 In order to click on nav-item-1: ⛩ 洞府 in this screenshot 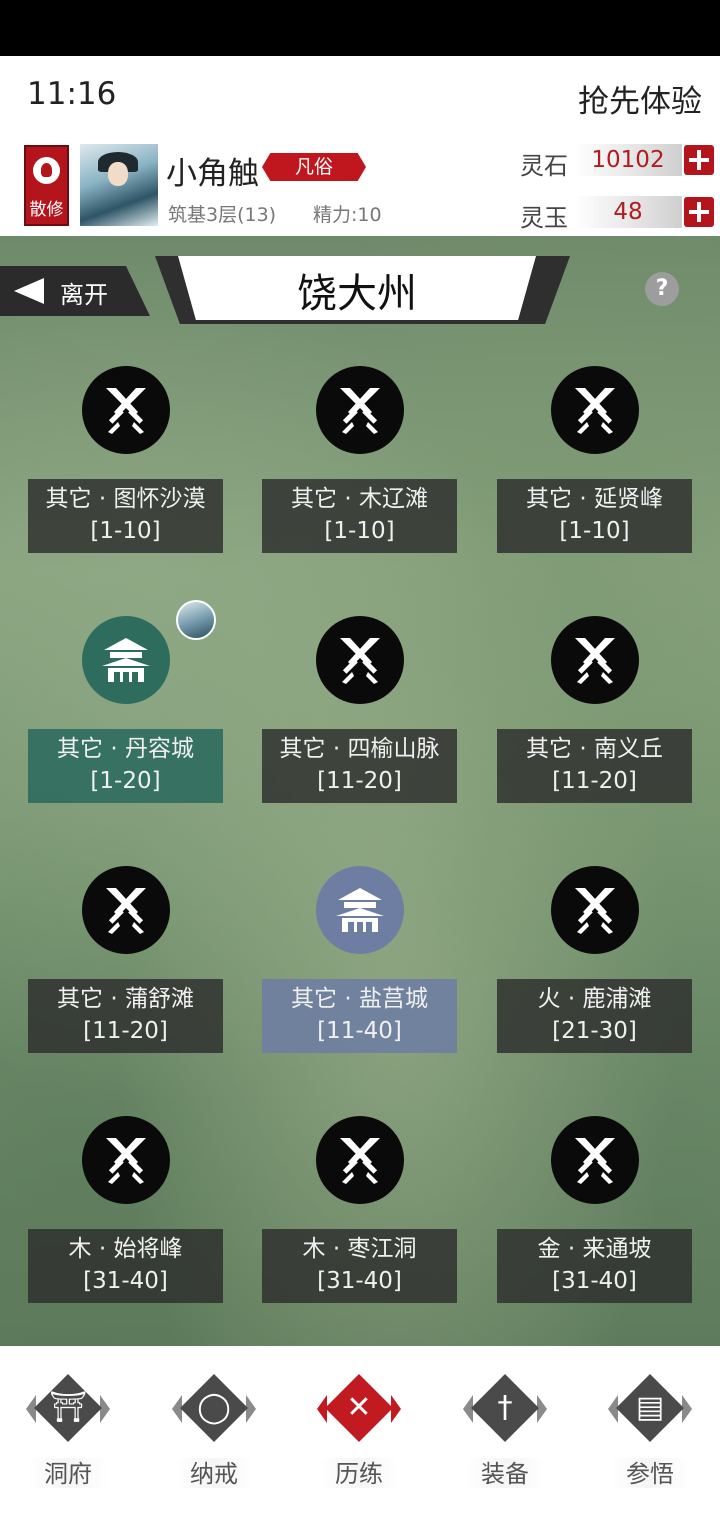, I will do `click(68, 1436)`.